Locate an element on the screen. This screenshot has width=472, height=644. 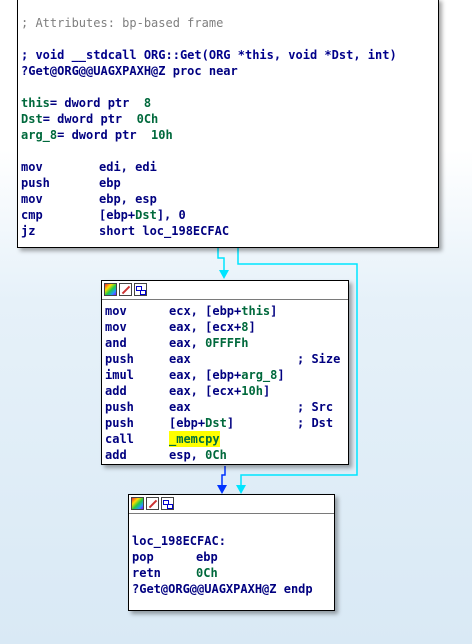
operand-const: 0FFFFh is located at coordinates (227, 343).